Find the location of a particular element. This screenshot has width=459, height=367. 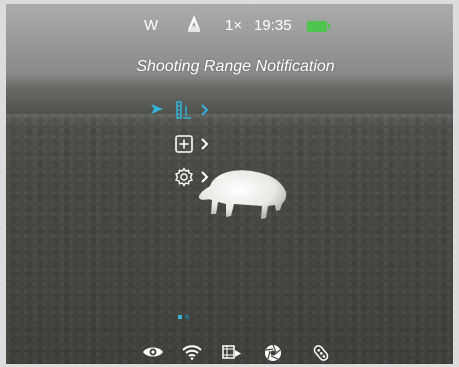

status-bar: W 1× 19:35 is located at coordinates (229, 24).